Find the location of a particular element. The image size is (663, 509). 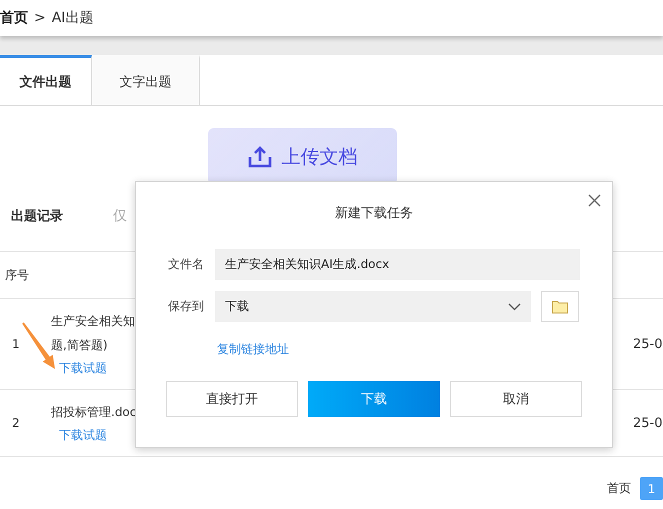

breadcrumb-link: 首页 is located at coordinates (14, 18).